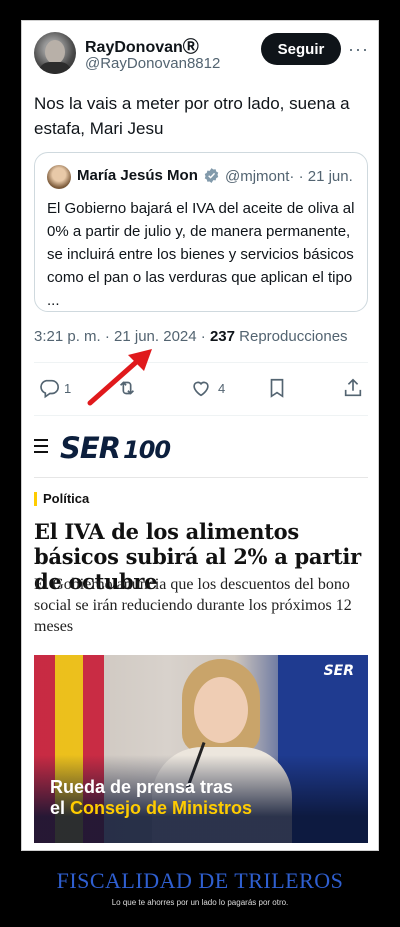  I want to click on divider-bottom, so click(201, 415).